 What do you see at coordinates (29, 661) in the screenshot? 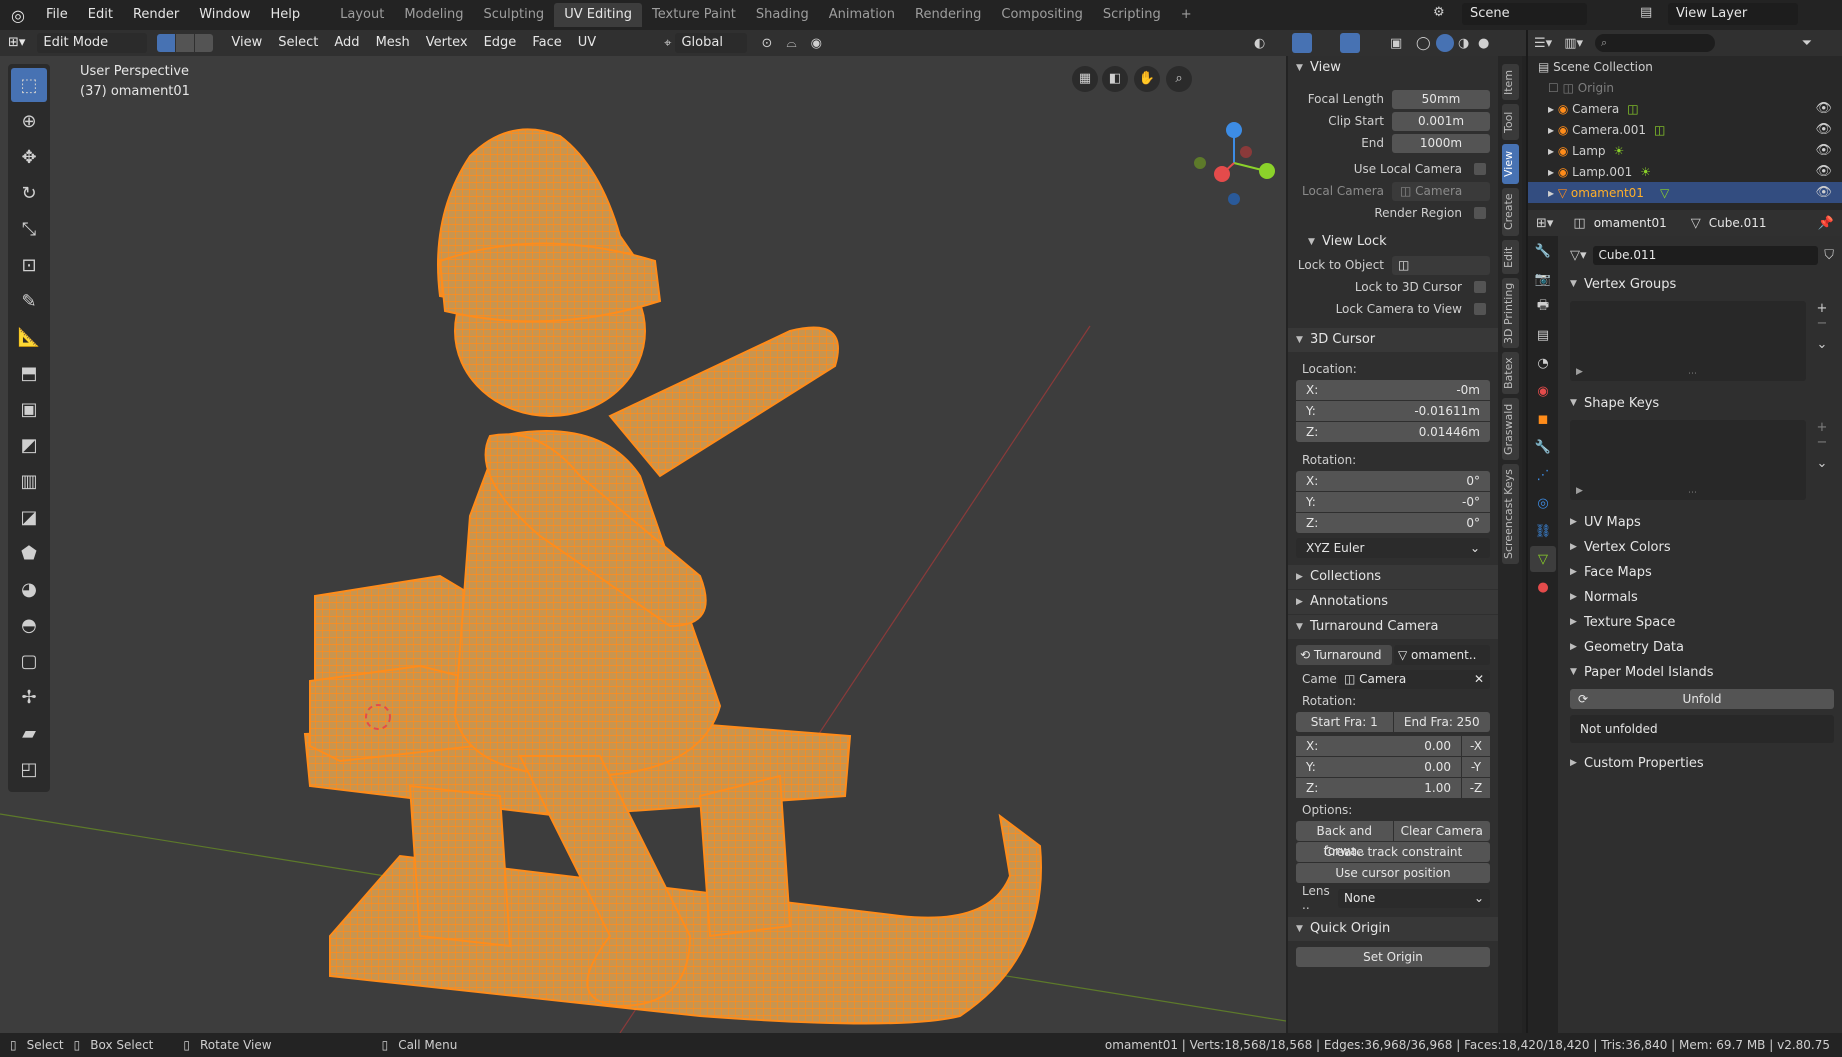
I see `edge-slide-tool-icon: ▢` at bounding box center [29, 661].